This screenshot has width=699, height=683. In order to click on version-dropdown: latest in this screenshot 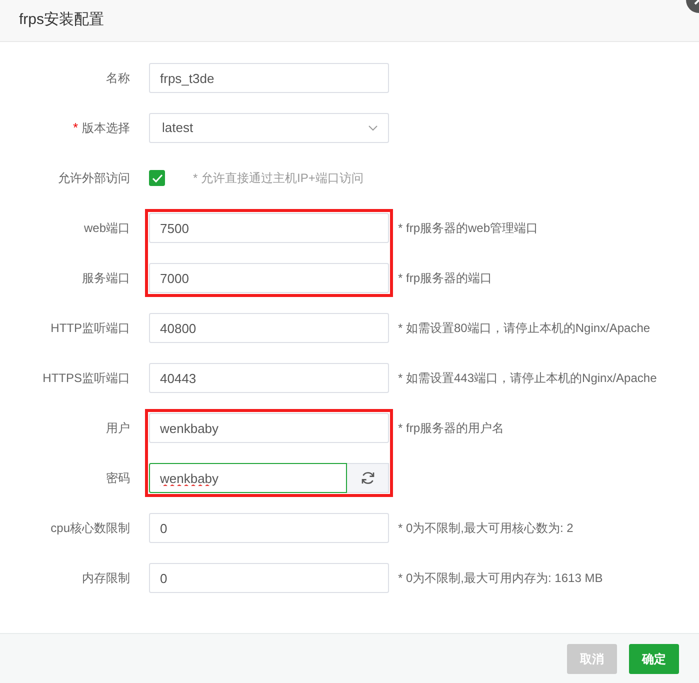, I will do `click(269, 128)`.